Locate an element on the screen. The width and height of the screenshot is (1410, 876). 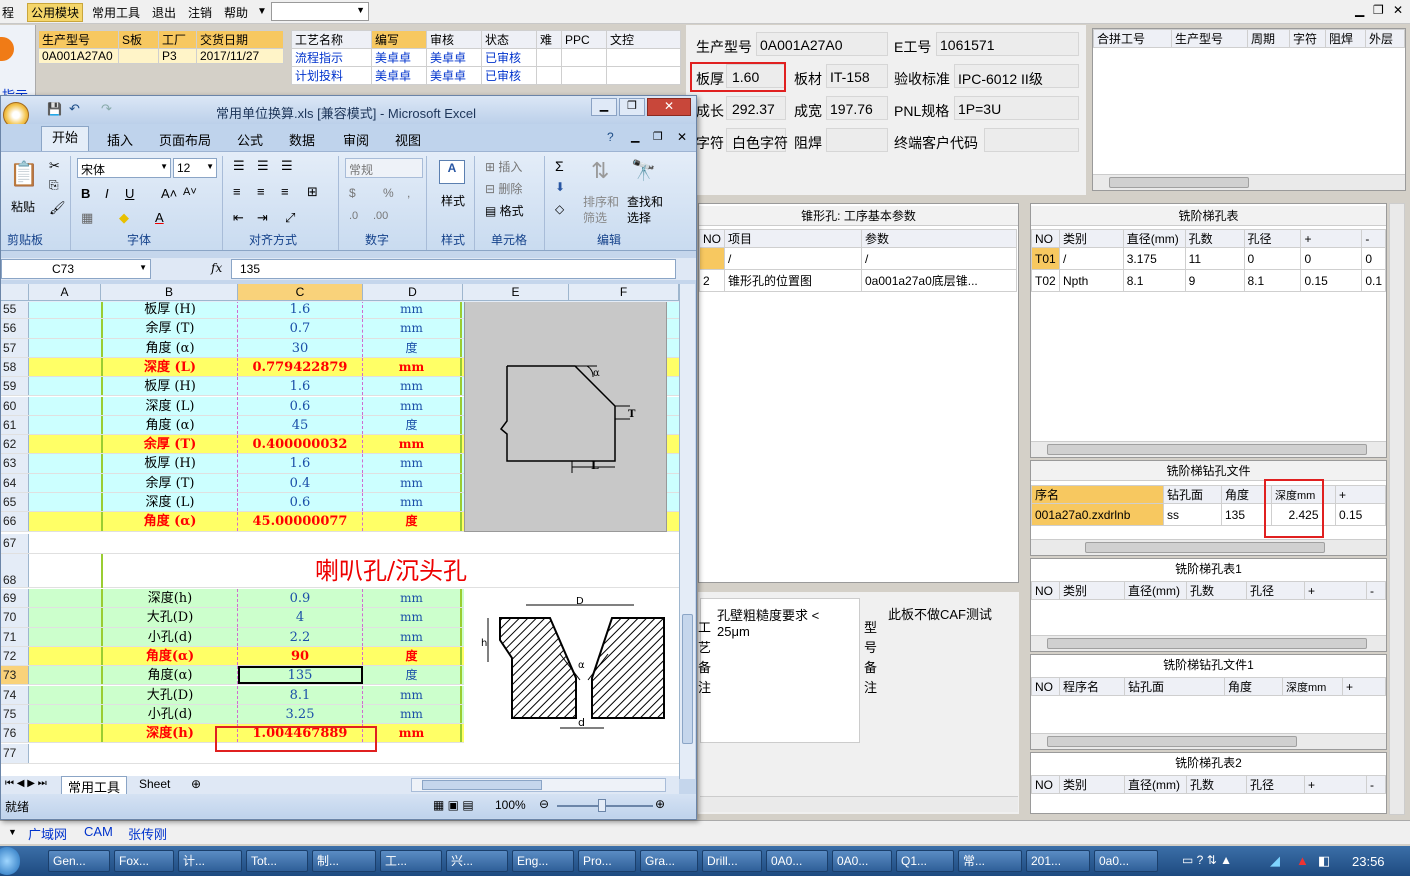
width-field: 197.76 is located at coordinates (857, 108).